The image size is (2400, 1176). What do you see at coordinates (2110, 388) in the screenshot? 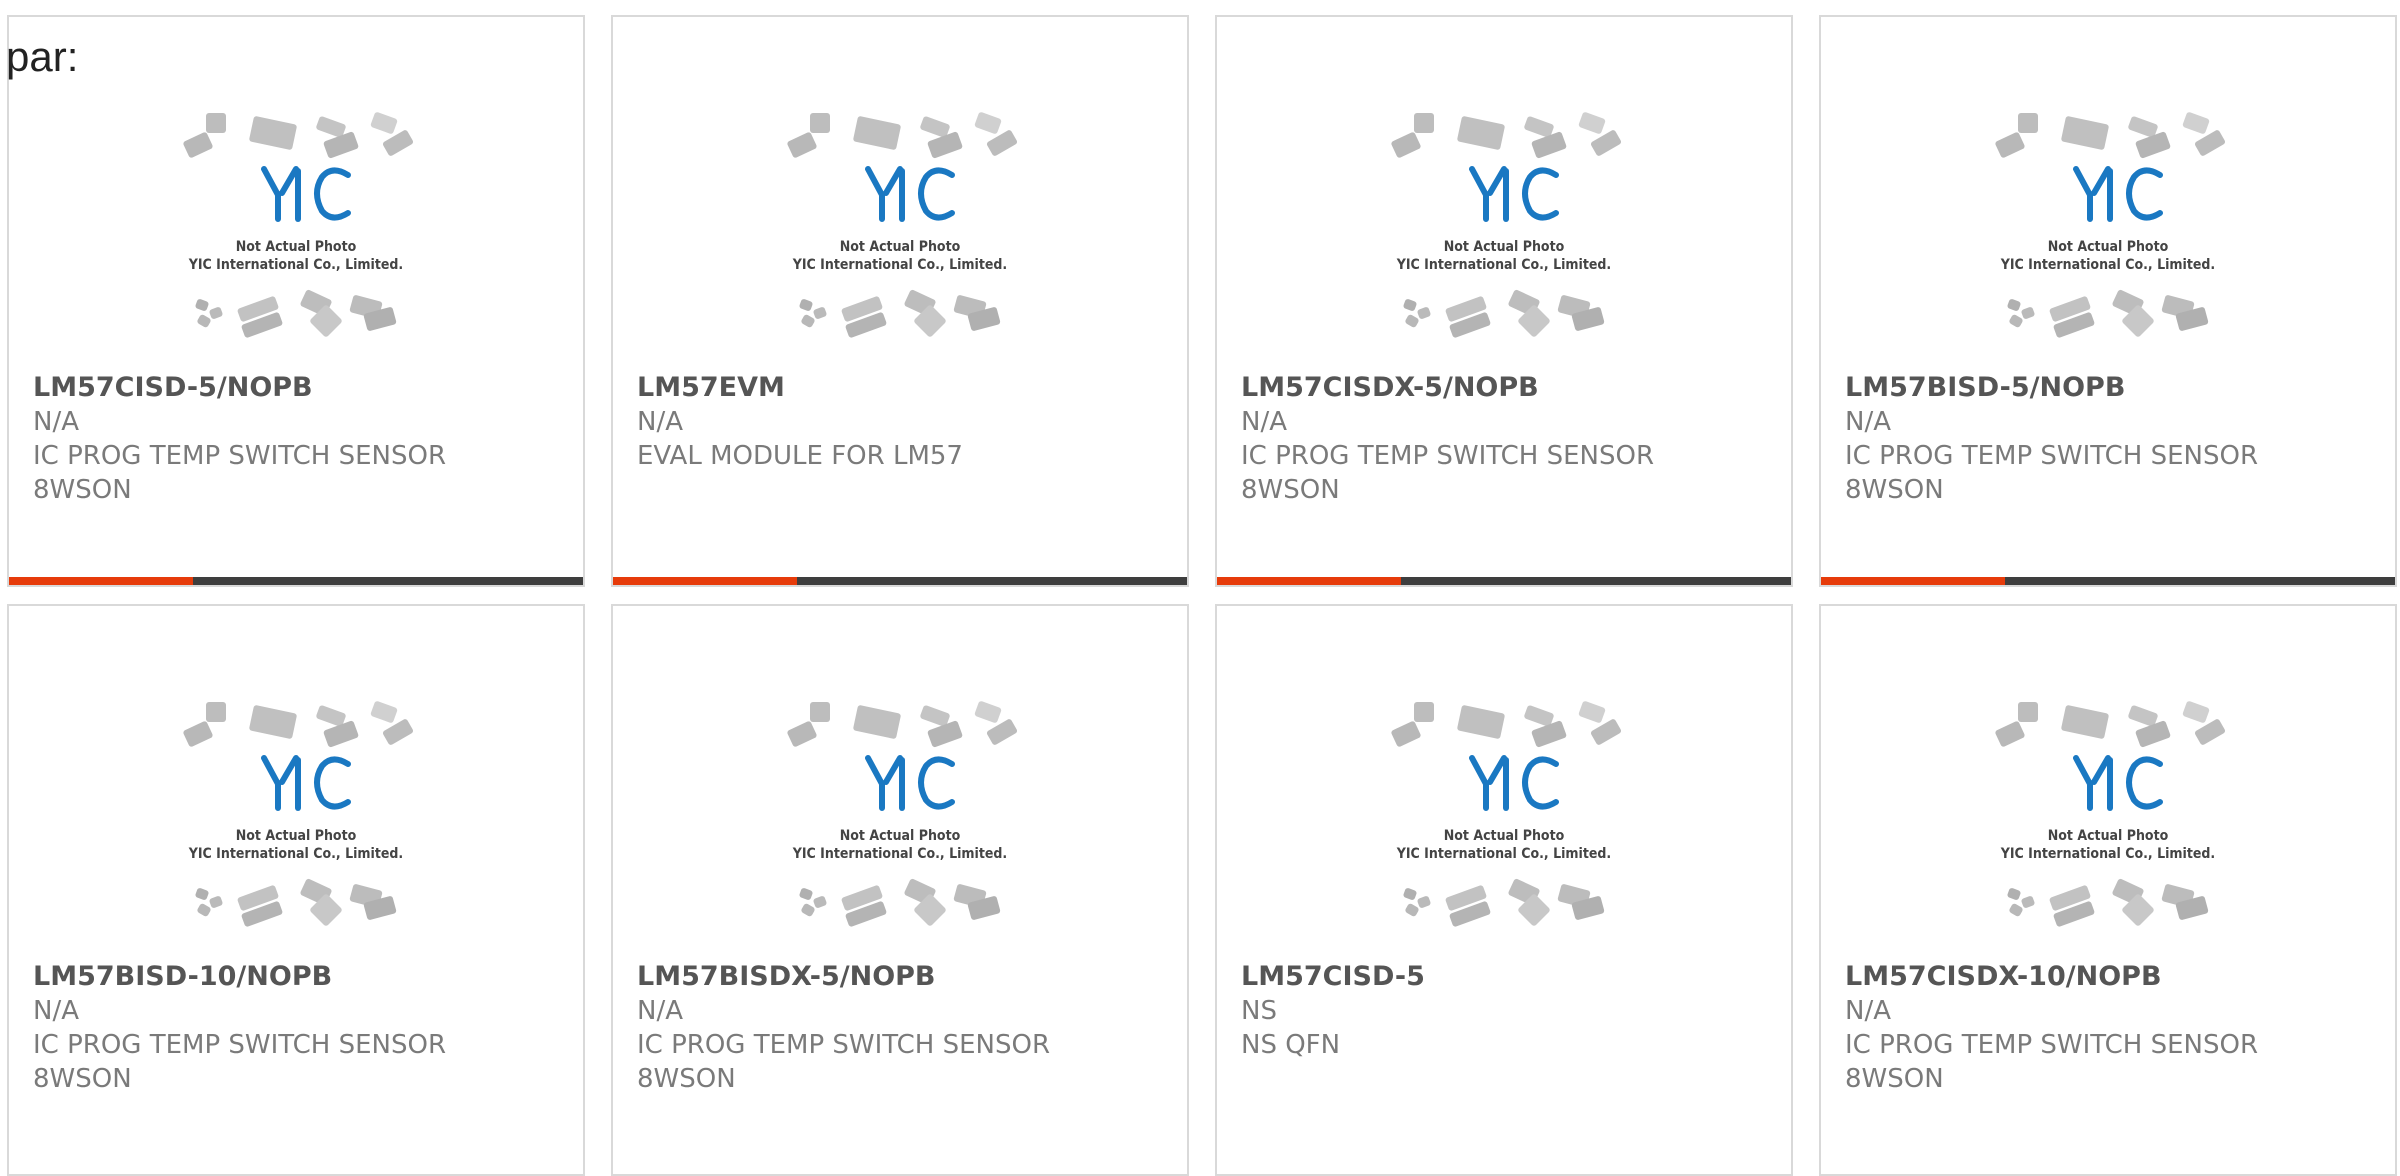
I see `part-number: LM57BISD-5/NOPB` at bounding box center [2110, 388].